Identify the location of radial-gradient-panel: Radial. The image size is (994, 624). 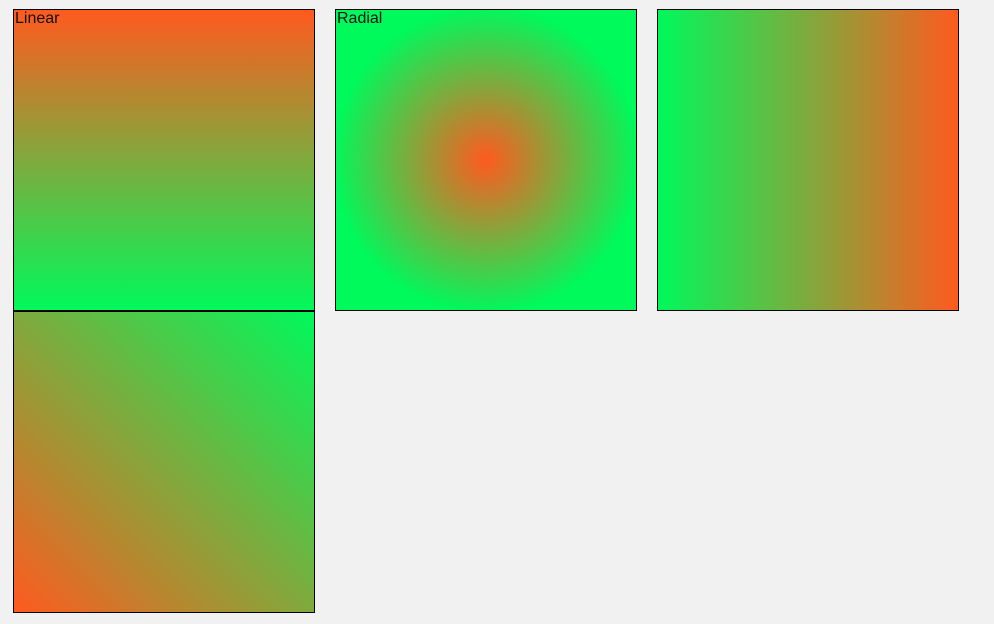
(486, 160).